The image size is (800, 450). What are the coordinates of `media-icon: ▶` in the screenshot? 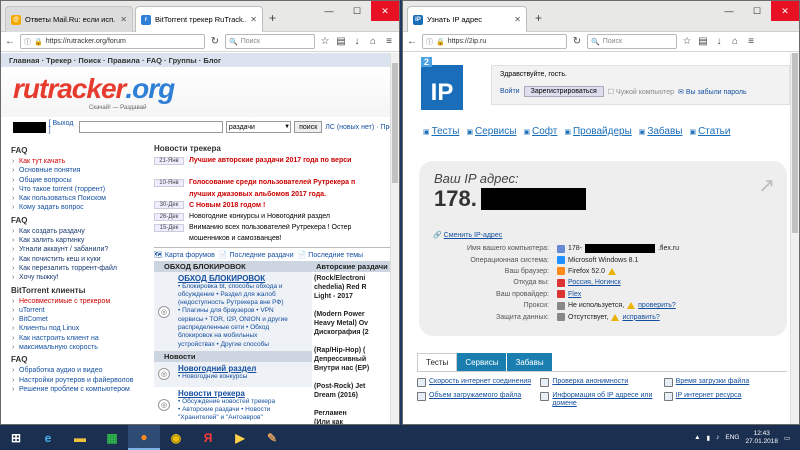 It's located at (240, 437).